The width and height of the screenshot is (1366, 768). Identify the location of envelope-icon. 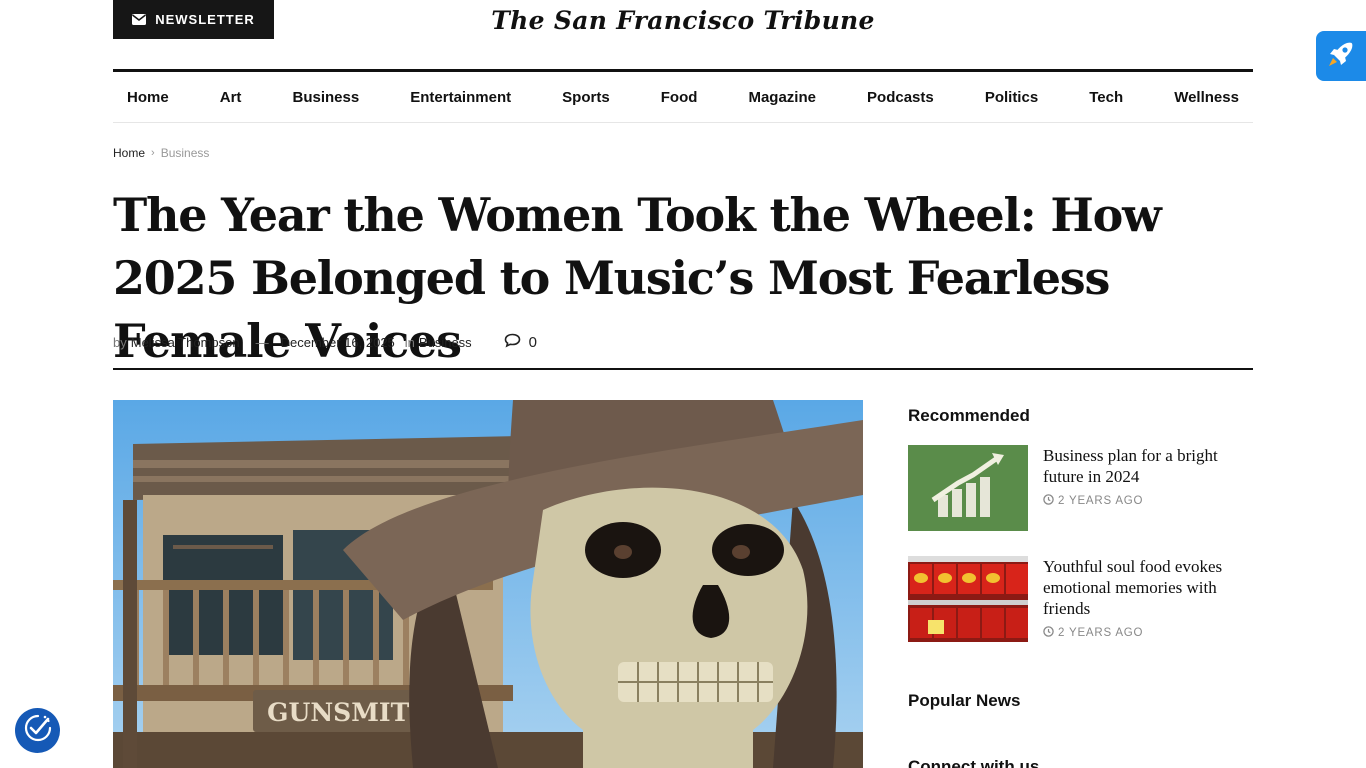
(139, 19).